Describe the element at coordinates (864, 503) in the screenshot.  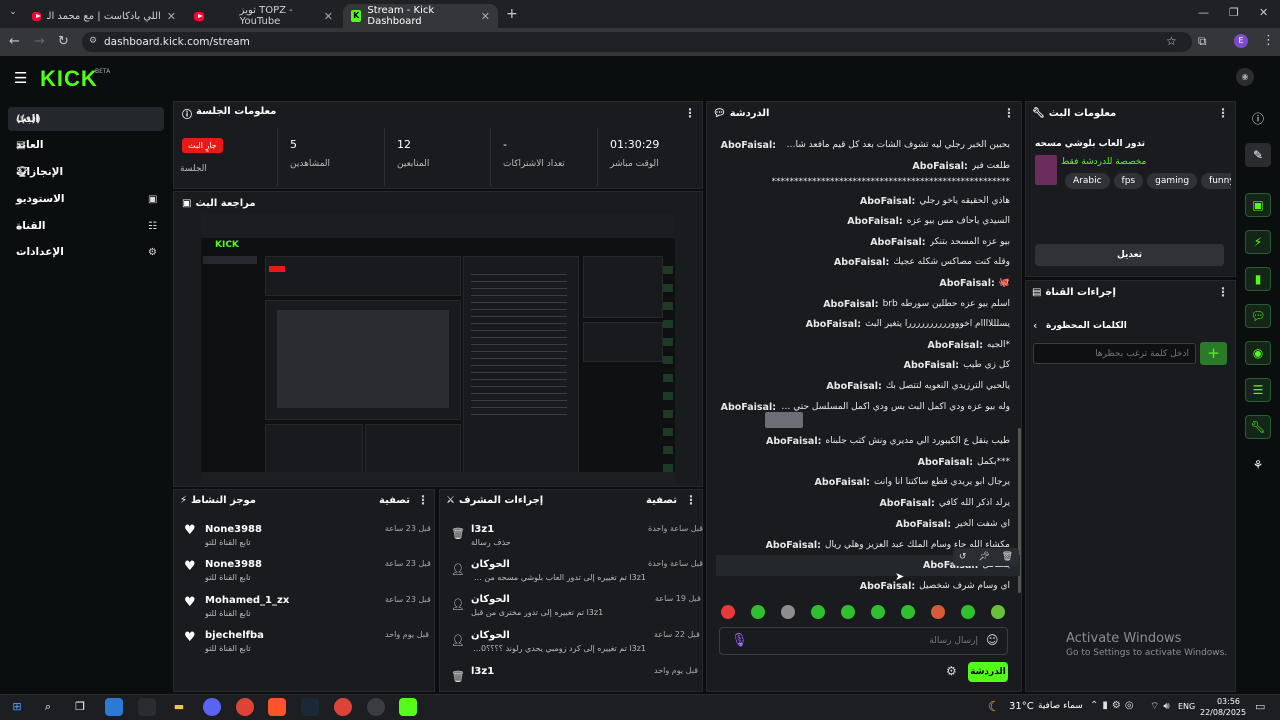
I see `chat-message: AboFaisal: يرلد اذكر الله كافي` at that location.